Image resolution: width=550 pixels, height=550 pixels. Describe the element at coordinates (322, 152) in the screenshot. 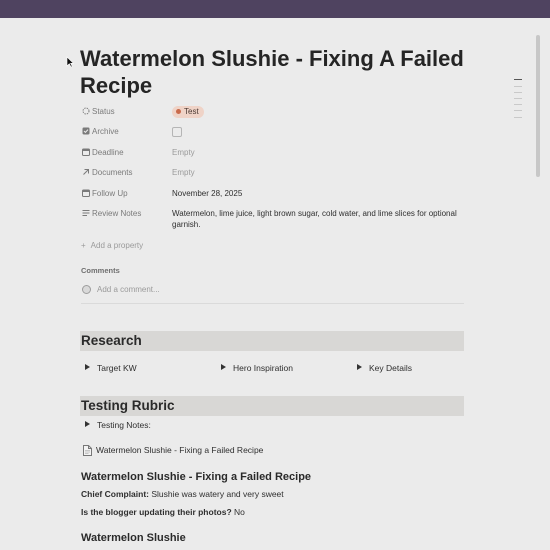

I see `property-value-deadline: Empty` at that location.